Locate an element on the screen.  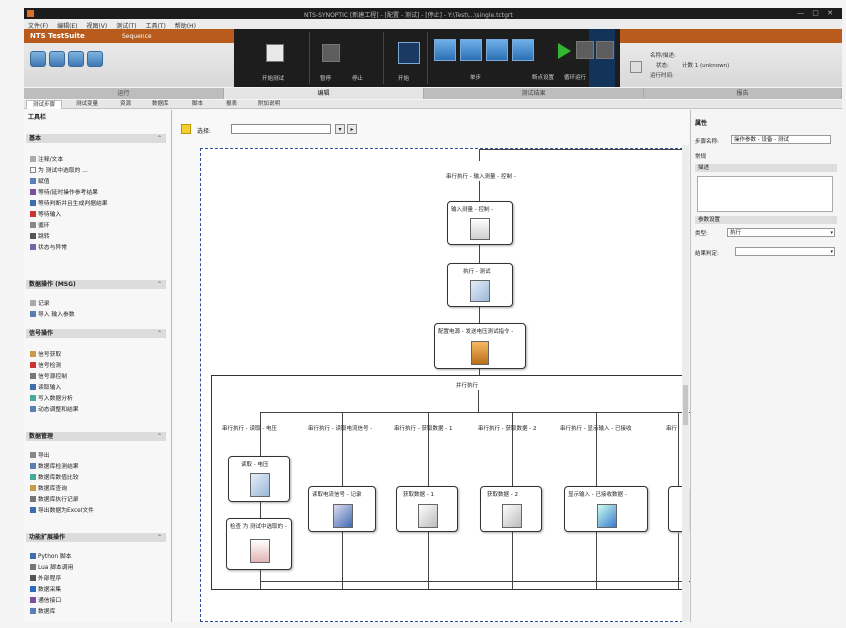
comment-icon is located at coordinates (33, 159).